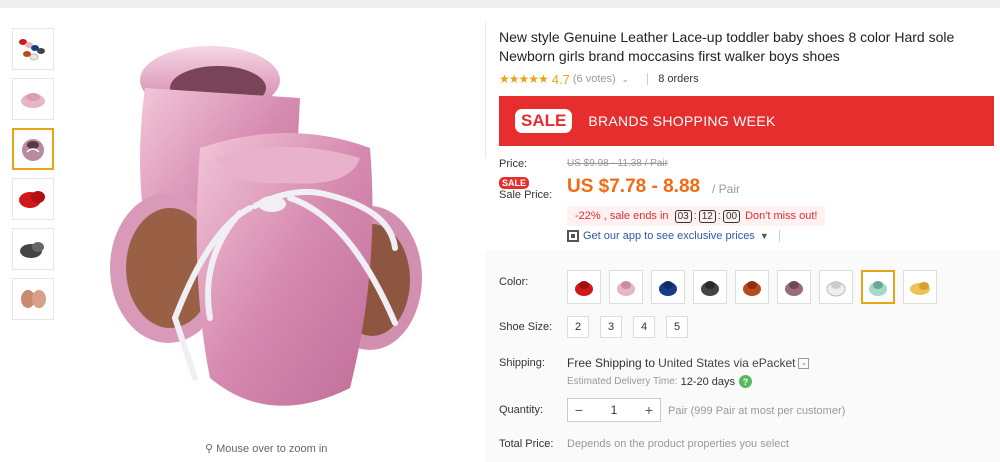 This screenshot has width=1000, height=462. Describe the element at coordinates (710, 287) in the screenshot. I see `color-swatch-gray` at that location.